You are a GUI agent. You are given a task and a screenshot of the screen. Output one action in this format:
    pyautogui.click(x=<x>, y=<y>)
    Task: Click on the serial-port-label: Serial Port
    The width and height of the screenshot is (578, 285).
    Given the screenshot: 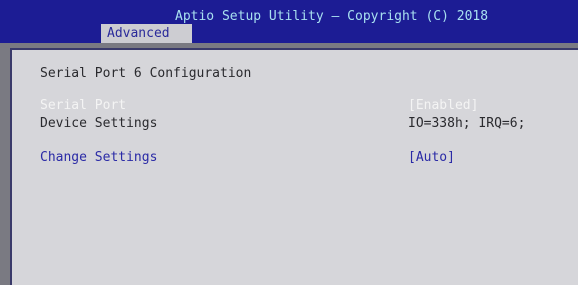 What is the action you would take?
    pyautogui.click(x=83, y=105)
    